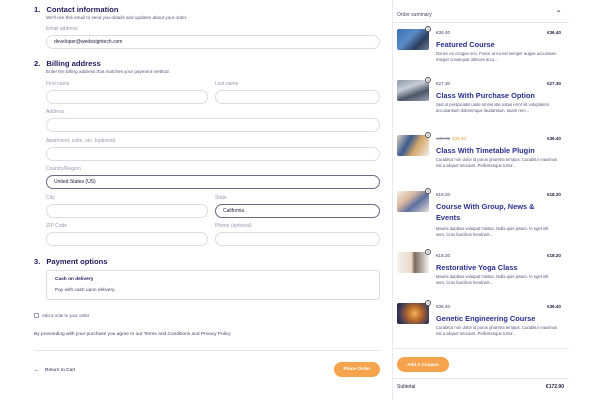 The height and width of the screenshot is (400, 600). What do you see at coordinates (406, 387) in the screenshot?
I see `subtotal-label: Subtotal` at bounding box center [406, 387].